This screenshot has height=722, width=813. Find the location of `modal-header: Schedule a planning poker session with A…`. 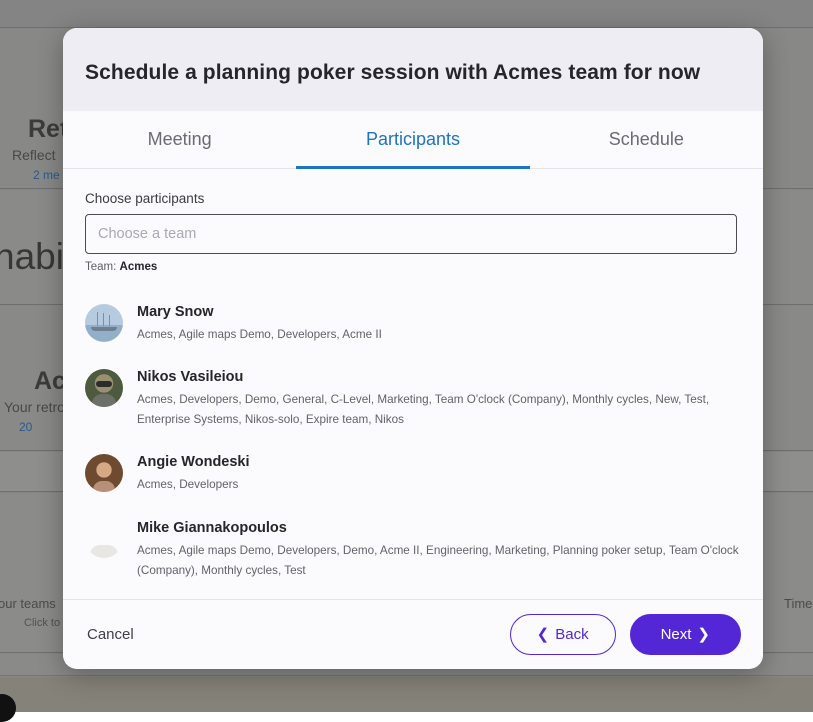

modal-header: Schedule a planning poker session with A… is located at coordinates (413, 69).